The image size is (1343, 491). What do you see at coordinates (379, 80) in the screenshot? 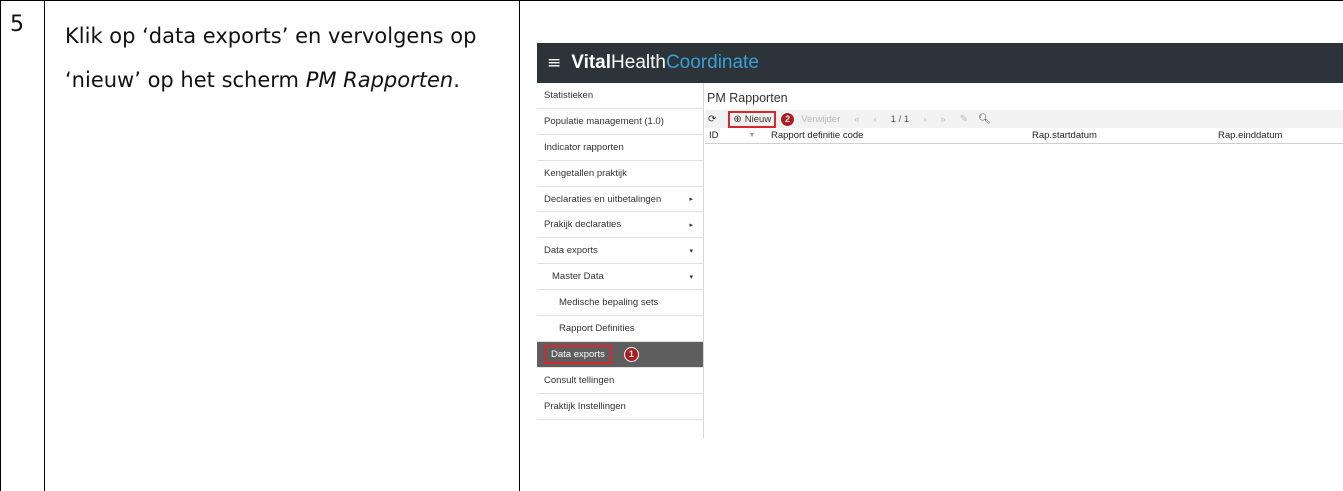
I see `instruction-screen-name: PM Rapporten` at bounding box center [379, 80].